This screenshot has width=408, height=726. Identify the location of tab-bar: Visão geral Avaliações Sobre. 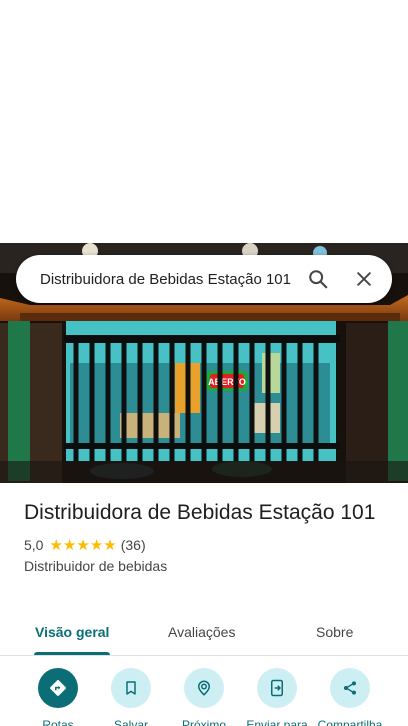
(204, 632).